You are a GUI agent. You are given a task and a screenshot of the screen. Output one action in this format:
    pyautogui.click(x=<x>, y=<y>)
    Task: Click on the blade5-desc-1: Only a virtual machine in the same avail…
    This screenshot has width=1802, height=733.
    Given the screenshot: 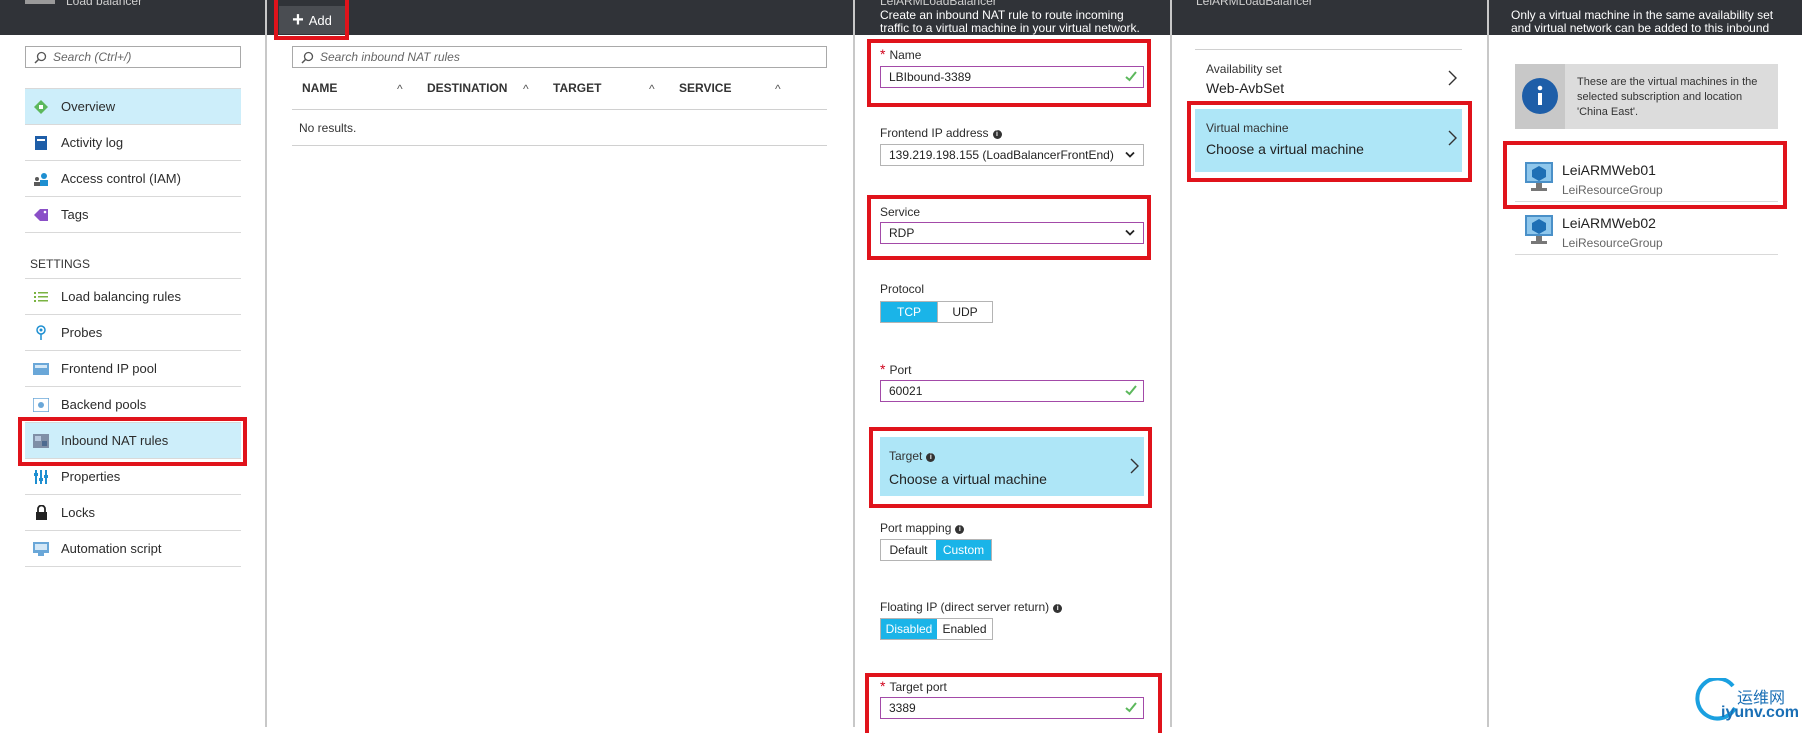 What is the action you would take?
    pyautogui.click(x=1642, y=15)
    